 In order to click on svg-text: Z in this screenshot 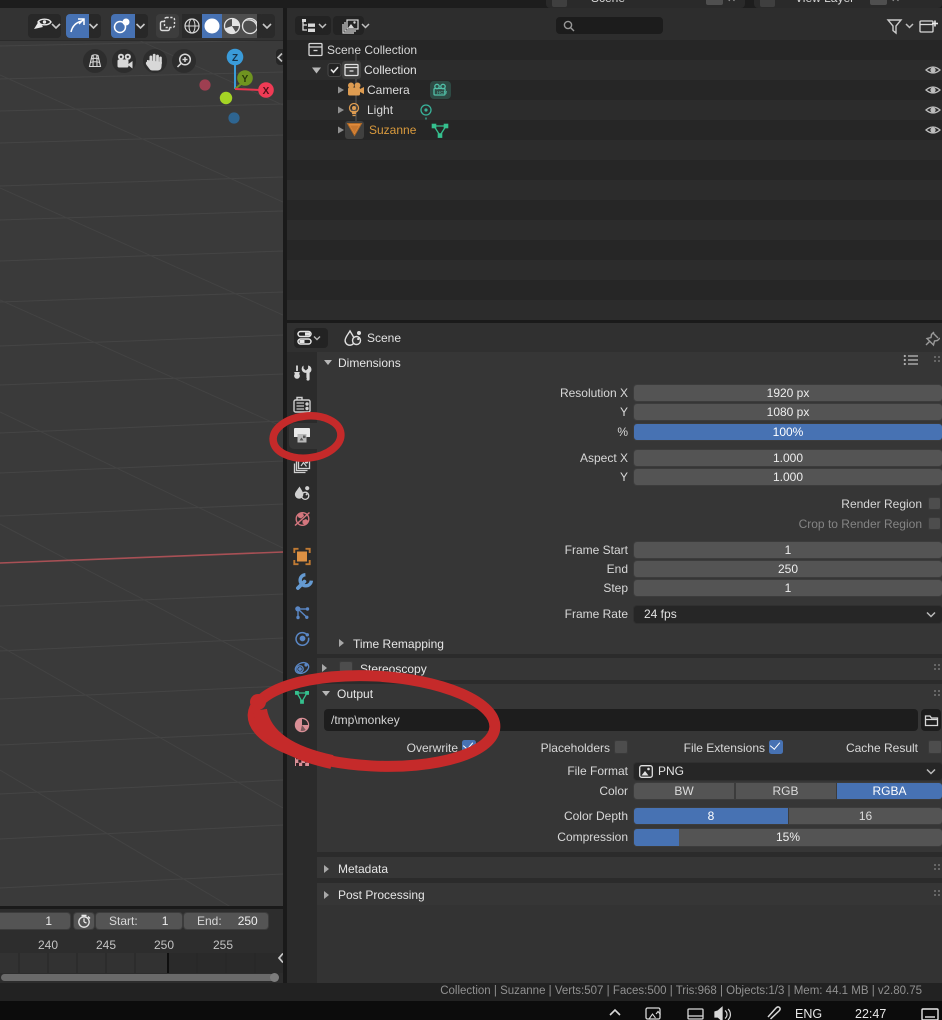, I will do `click(235, 58)`.